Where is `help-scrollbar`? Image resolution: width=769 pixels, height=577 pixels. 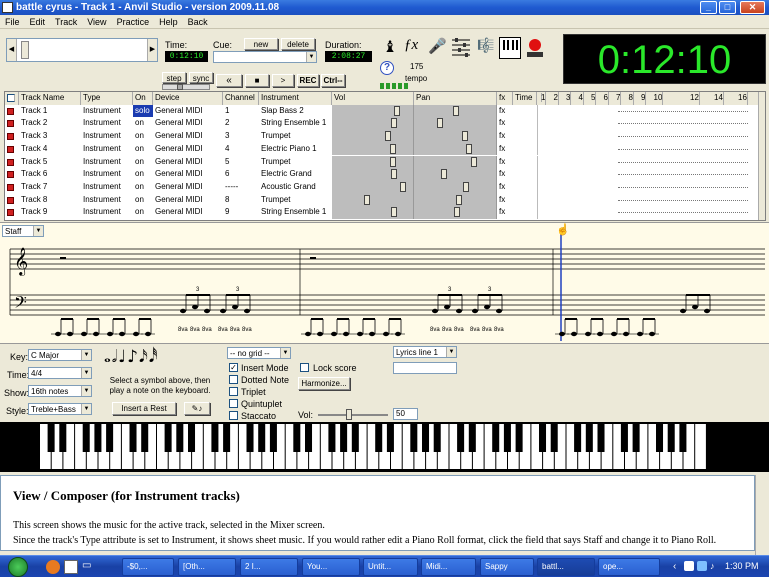
help-scrollbar is located at coordinates (762, 515).